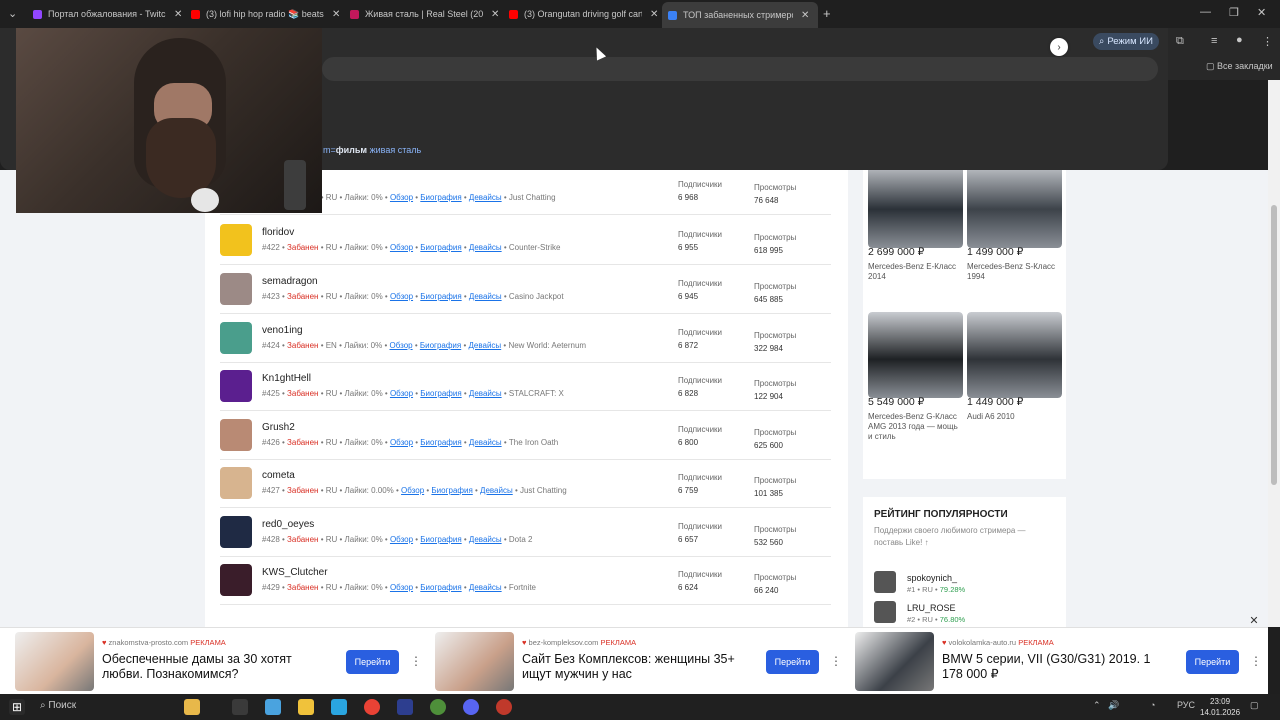 Image resolution: width=1280 pixels, height=720 pixels. What do you see at coordinates (1261, 12) in the screenshot?
I see `window-close-icon: ✕` at bounding box center [1261, 12].